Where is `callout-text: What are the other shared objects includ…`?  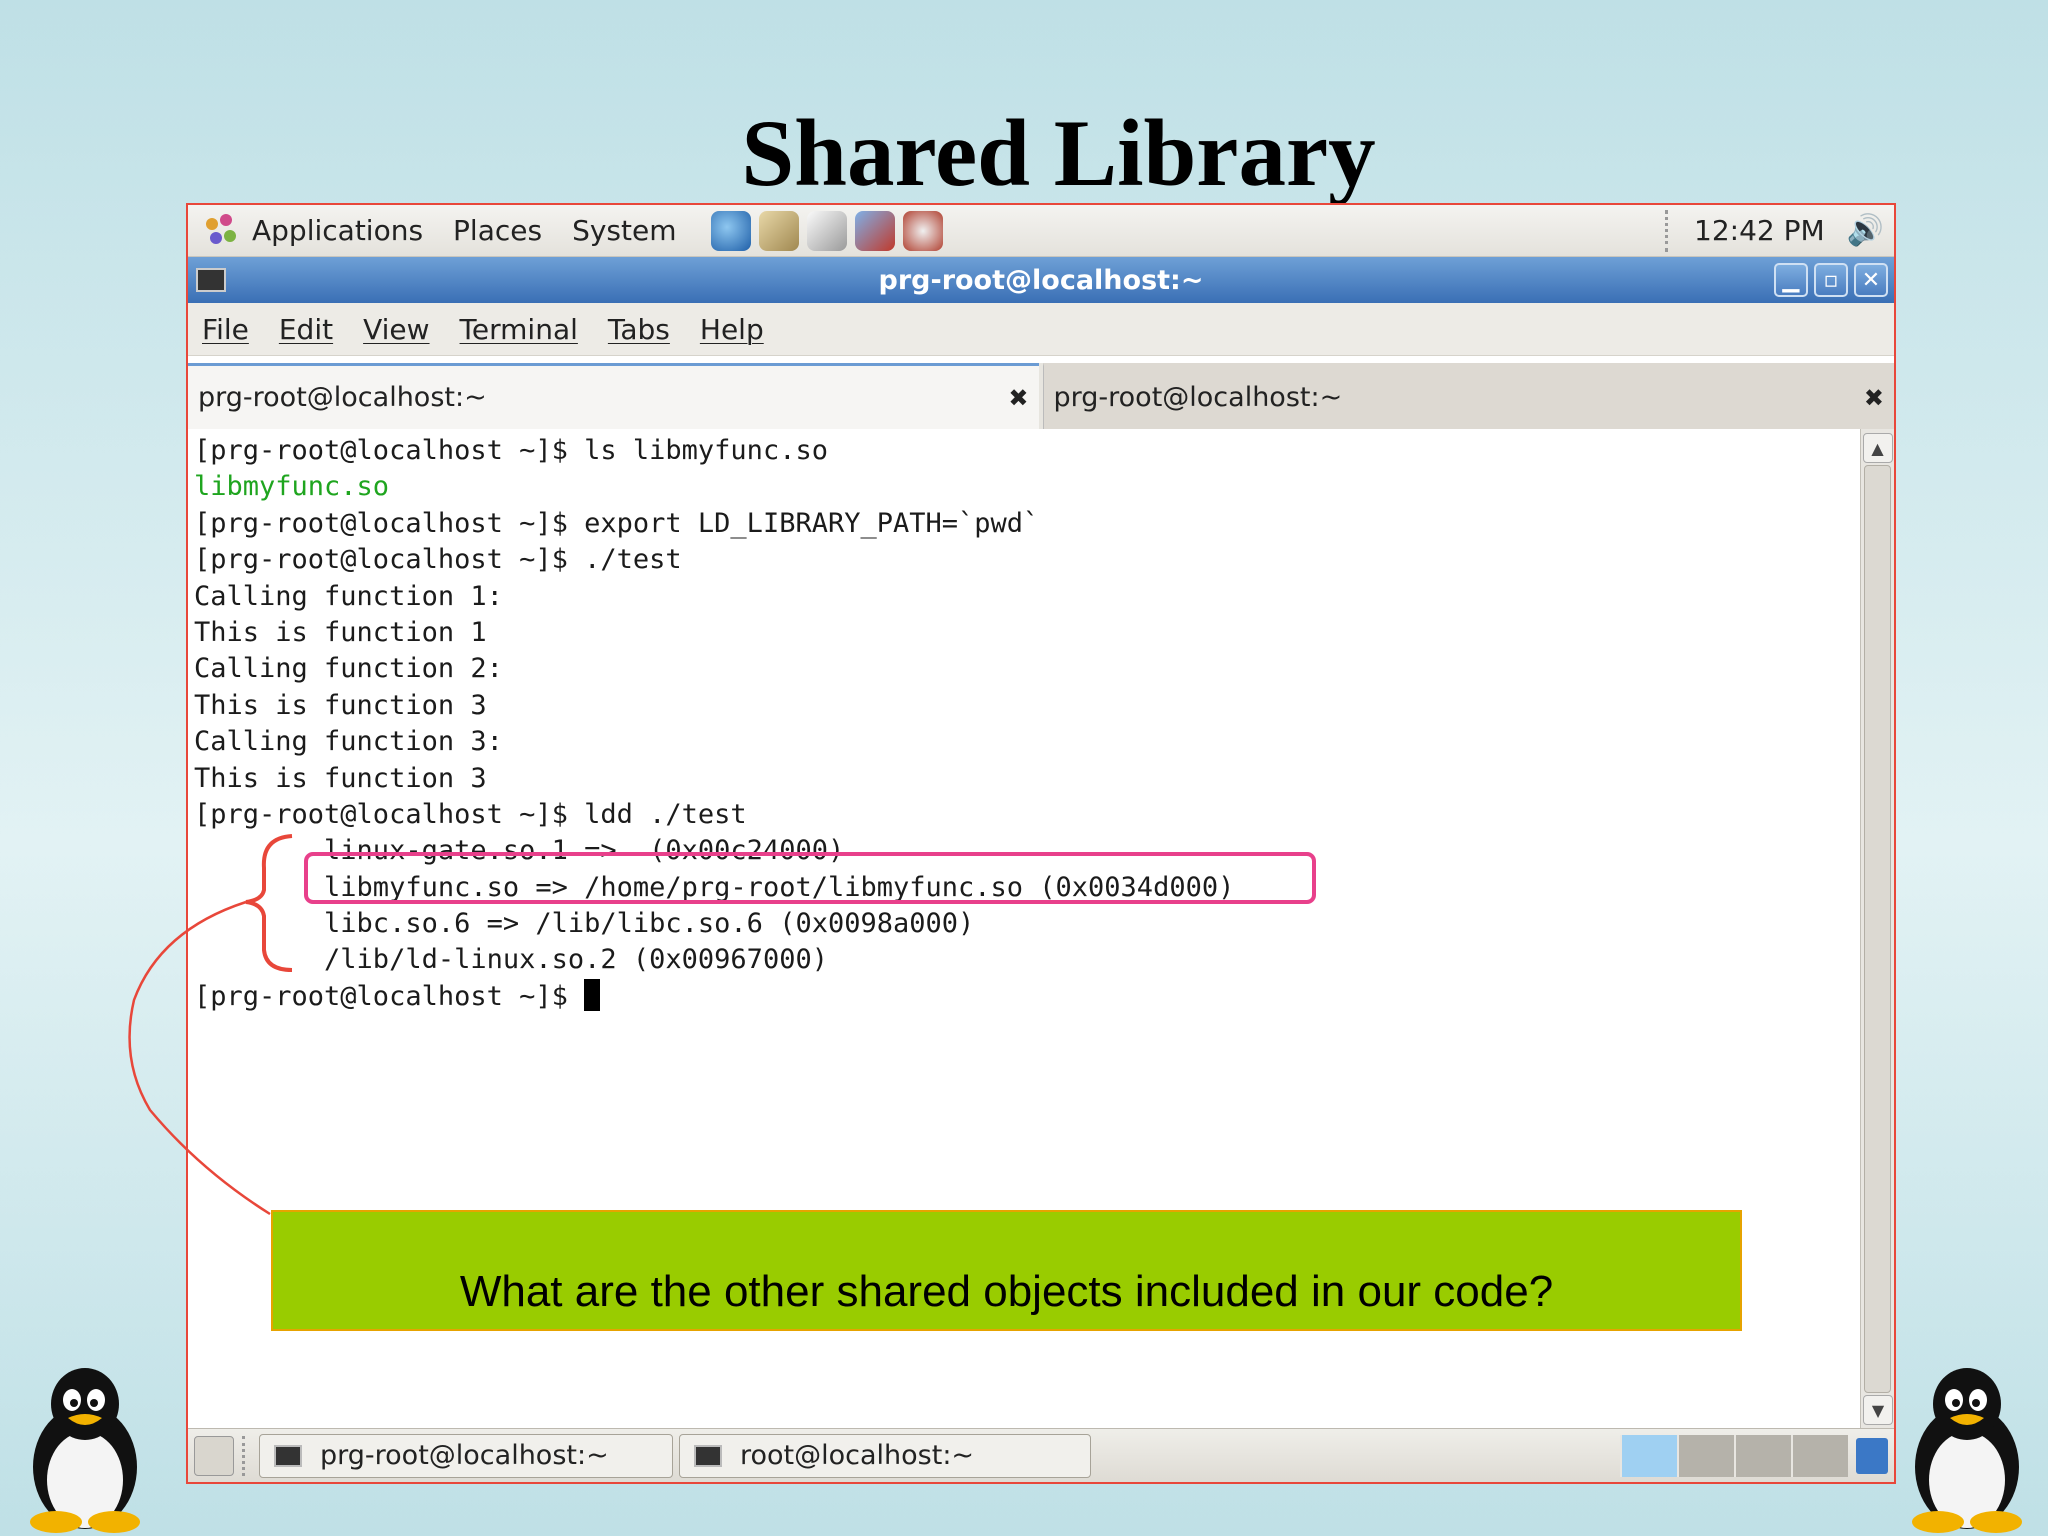 callout-text: What are the other shared objects includ… is located at coordinates (1006, 1291).